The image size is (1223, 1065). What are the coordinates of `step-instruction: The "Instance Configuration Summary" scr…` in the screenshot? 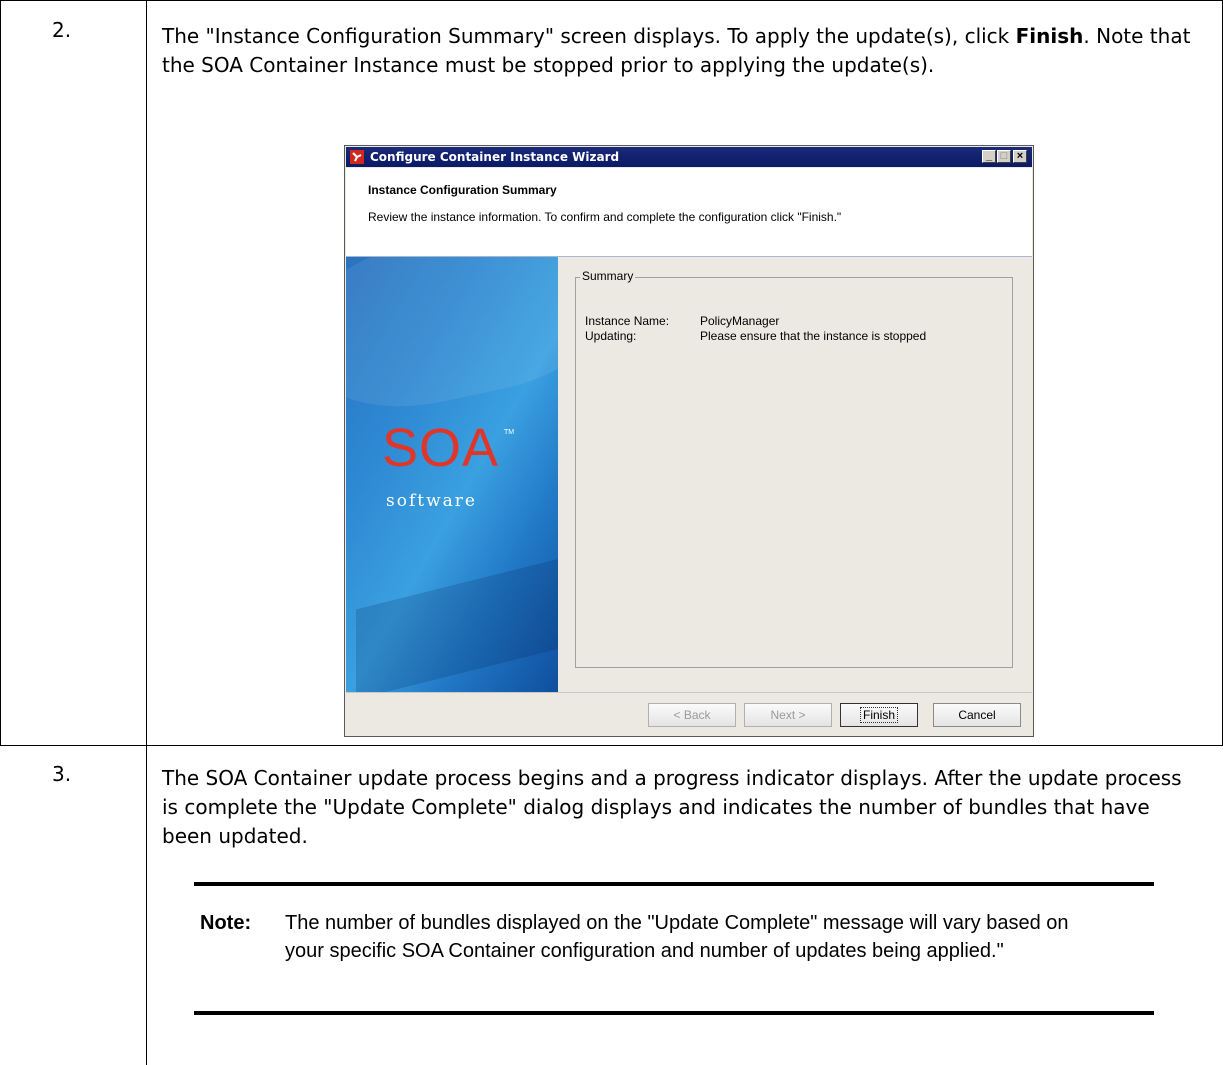 It's located at (682, 51).